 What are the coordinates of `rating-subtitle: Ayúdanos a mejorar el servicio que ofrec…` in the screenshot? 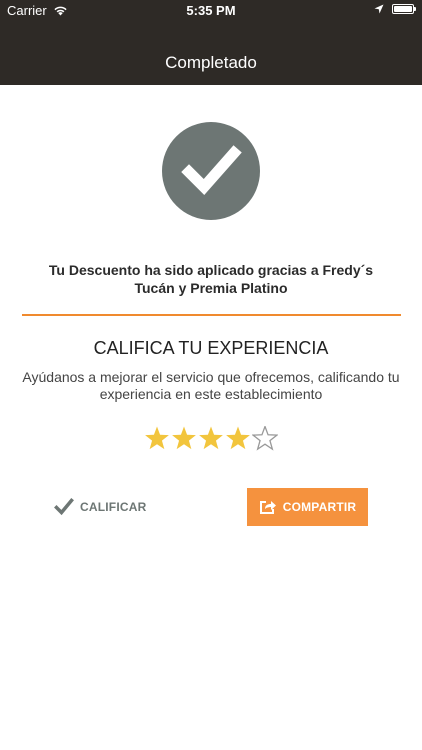 It's located at (211, 385).